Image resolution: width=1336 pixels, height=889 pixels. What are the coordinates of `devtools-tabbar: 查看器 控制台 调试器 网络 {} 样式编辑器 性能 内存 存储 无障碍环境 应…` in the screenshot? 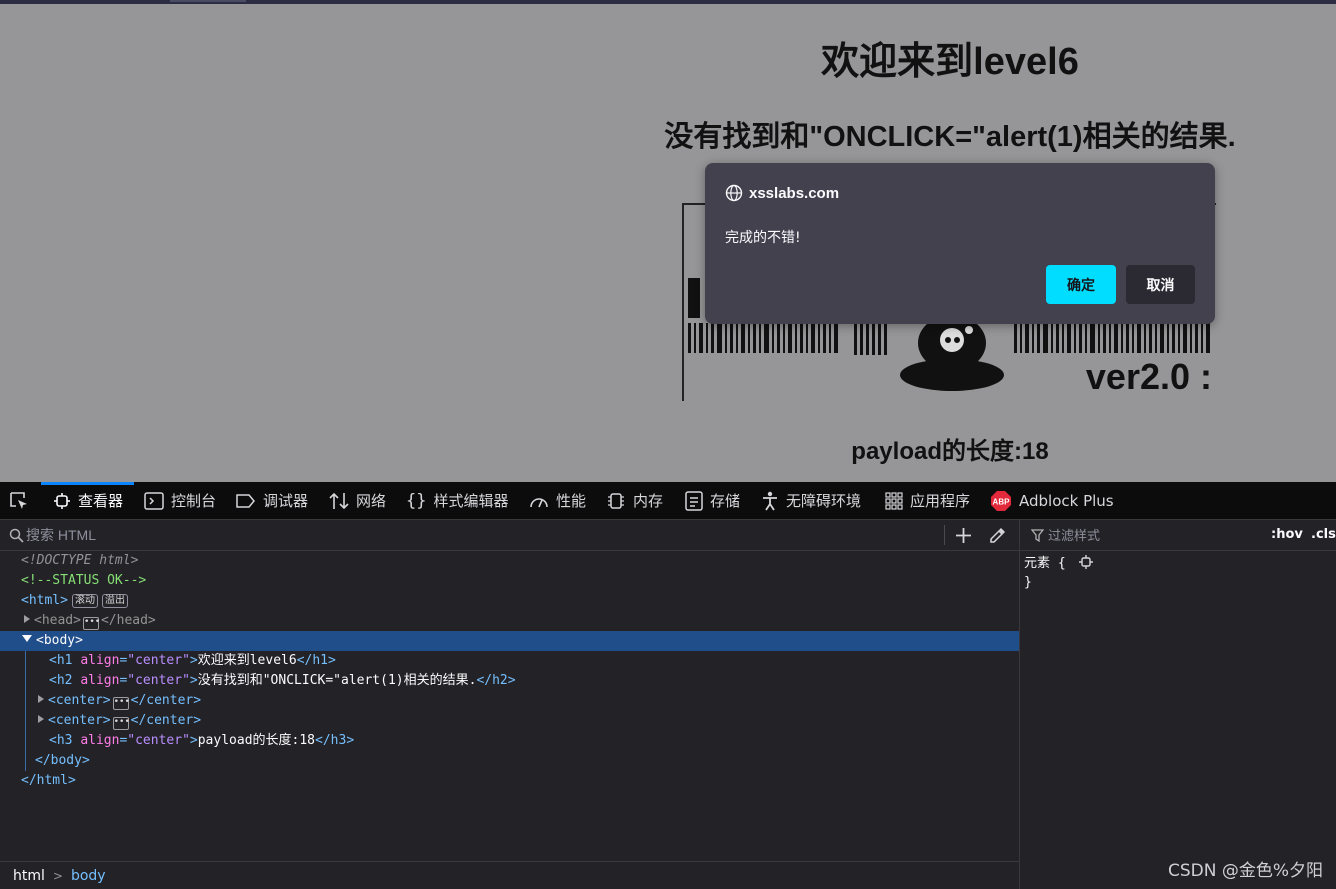 It's located at (668, 501).